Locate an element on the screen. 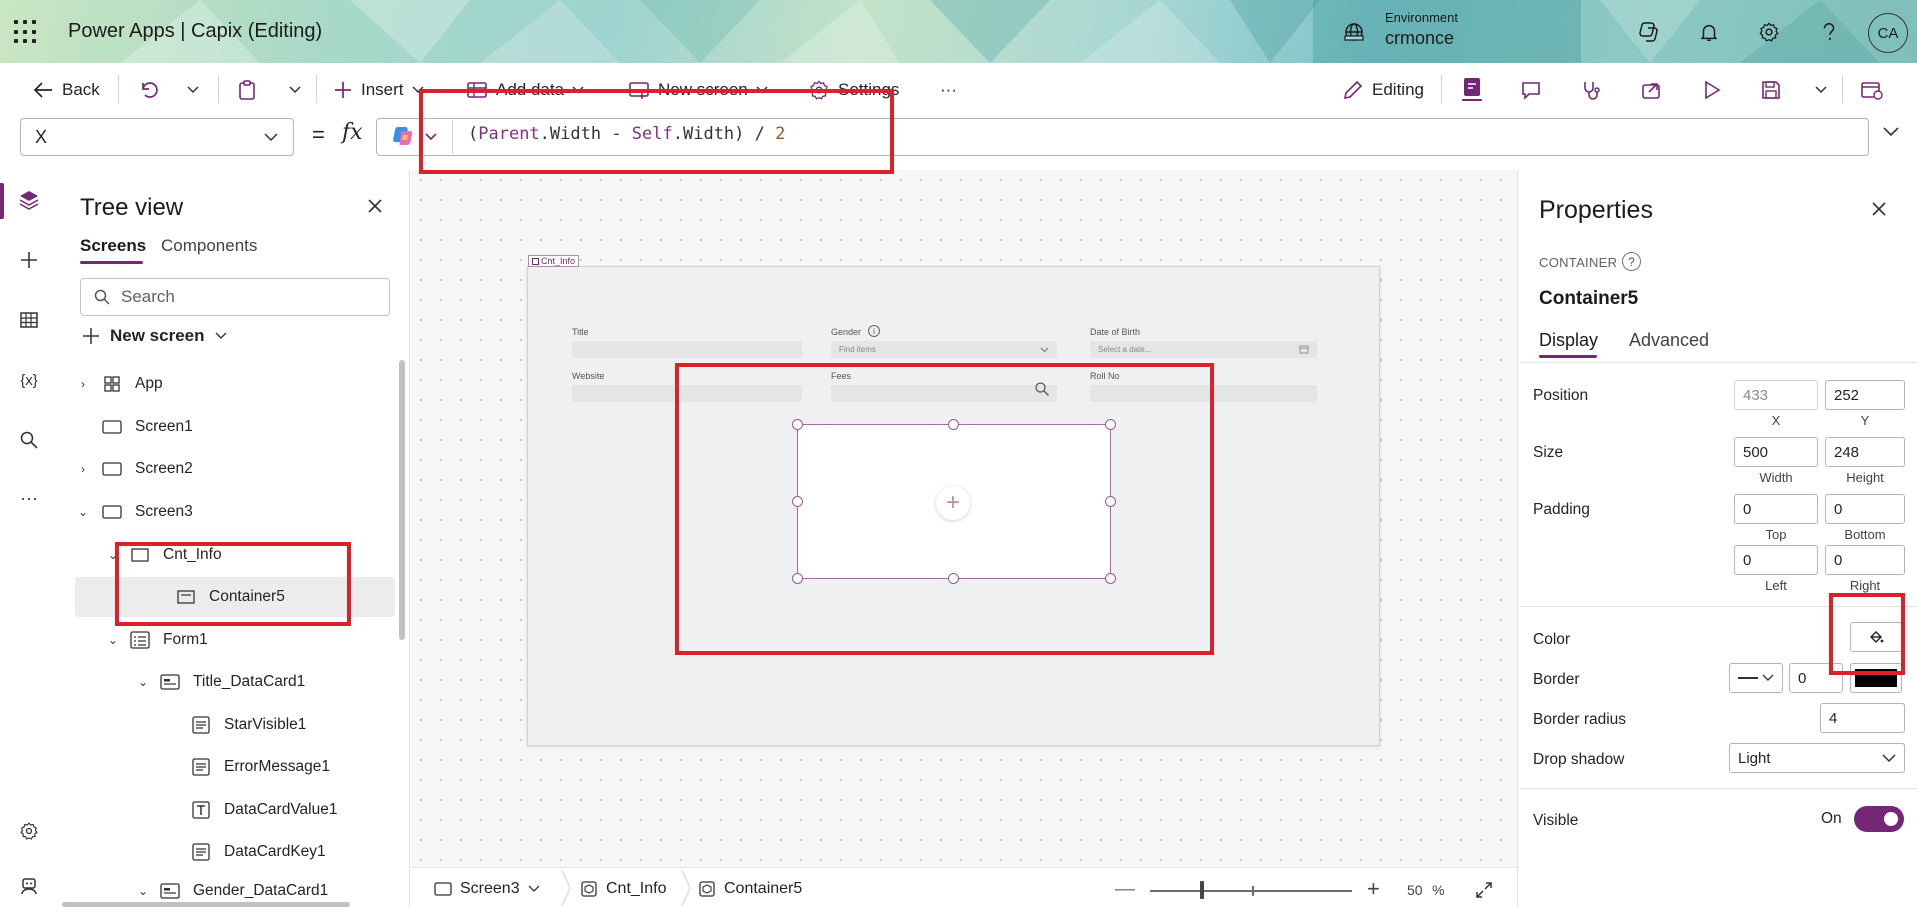 The width and height of the screenshot is (1917, 907). resize-handle-left is located at coordinates (797, 501).